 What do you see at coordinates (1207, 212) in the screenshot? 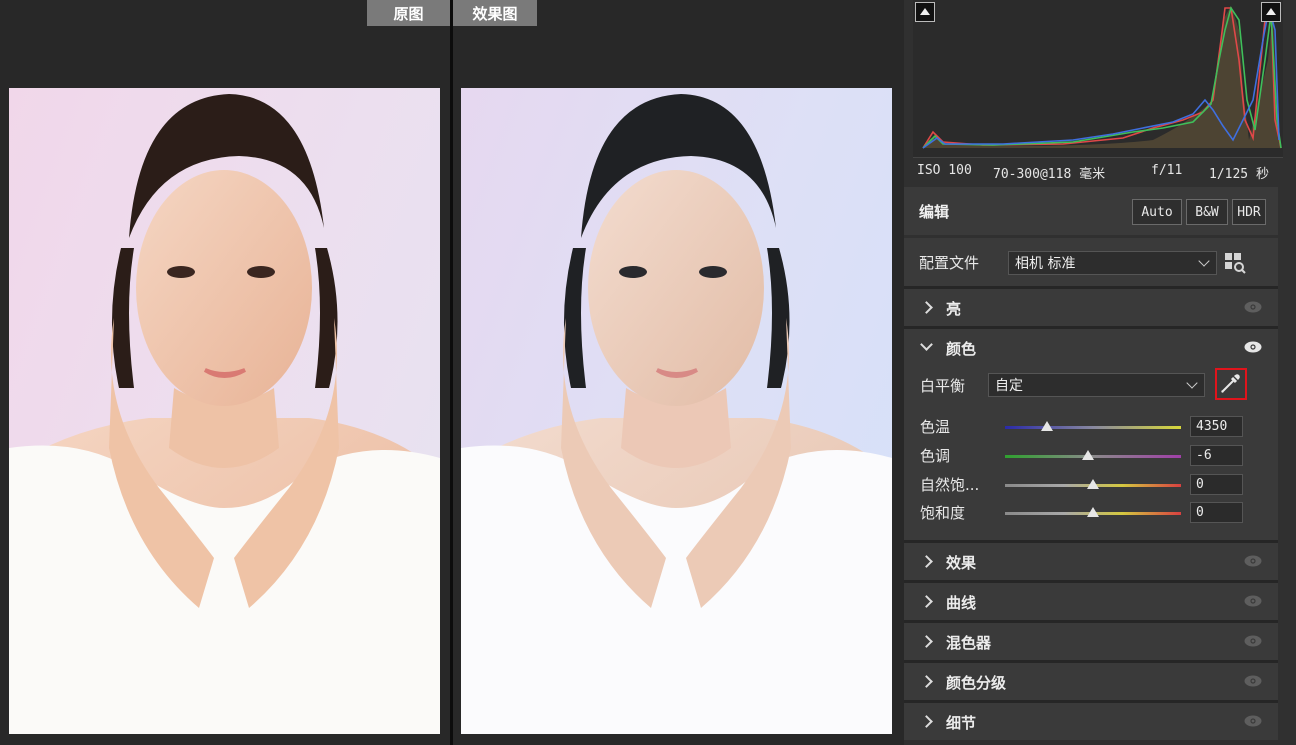
I see `bw-button: B&W` at bounding box center [1207, 212].